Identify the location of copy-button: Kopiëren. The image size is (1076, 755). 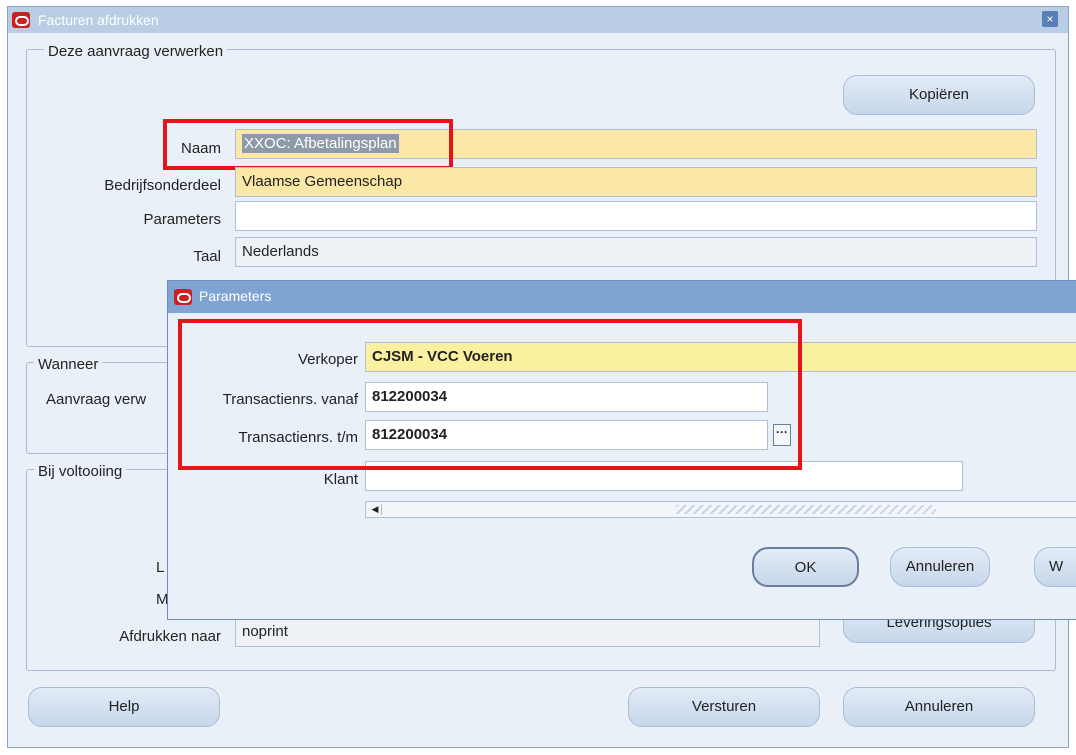
(939, 95).